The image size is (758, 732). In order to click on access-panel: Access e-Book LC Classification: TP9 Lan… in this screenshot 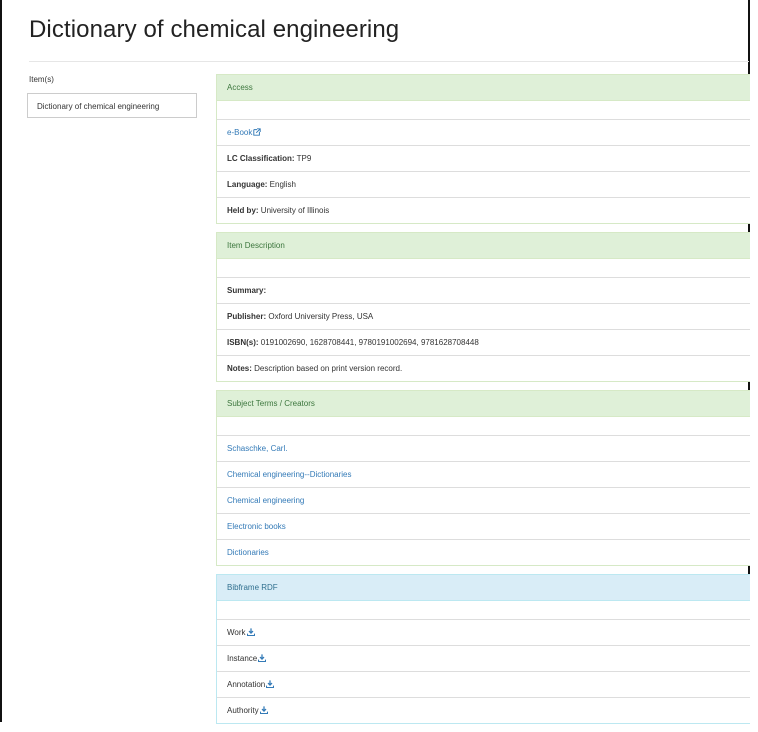, I will do `click(483, 149)`.